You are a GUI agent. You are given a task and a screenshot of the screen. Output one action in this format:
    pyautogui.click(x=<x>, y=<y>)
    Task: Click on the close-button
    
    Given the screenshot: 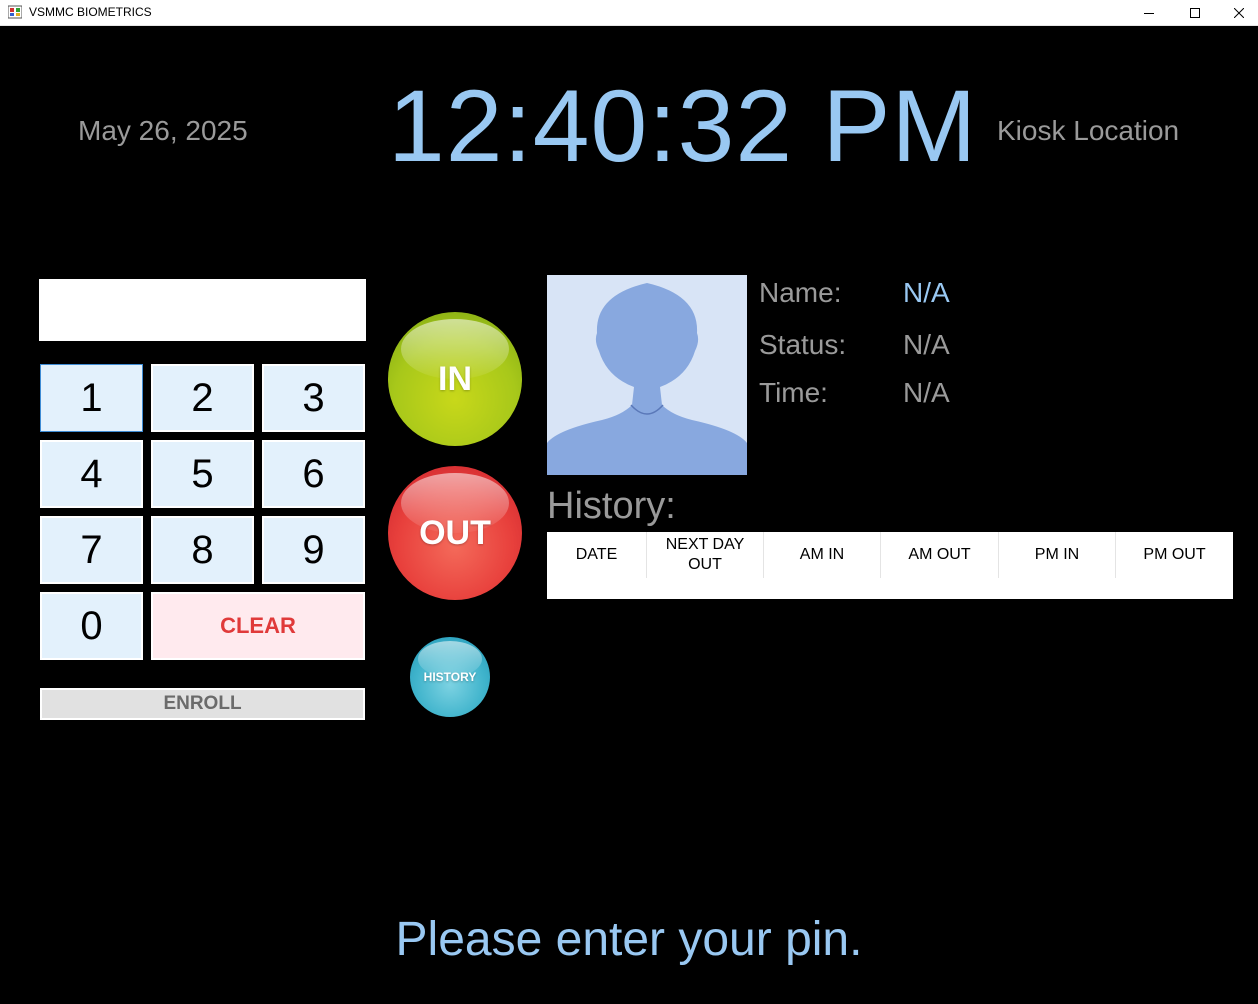 What is the action you would take?
    pyautogui.click(x=1237, y=13)
    